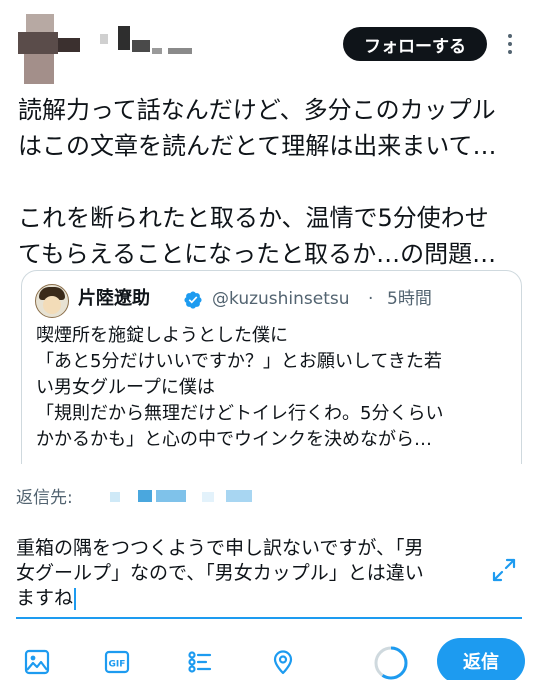 Image resolution: width=539 pixels, height=680 pixels. What do you see at coordinates (75, 598) in the screenshot?
I see `text-caret` at bounding box center [75, 598].